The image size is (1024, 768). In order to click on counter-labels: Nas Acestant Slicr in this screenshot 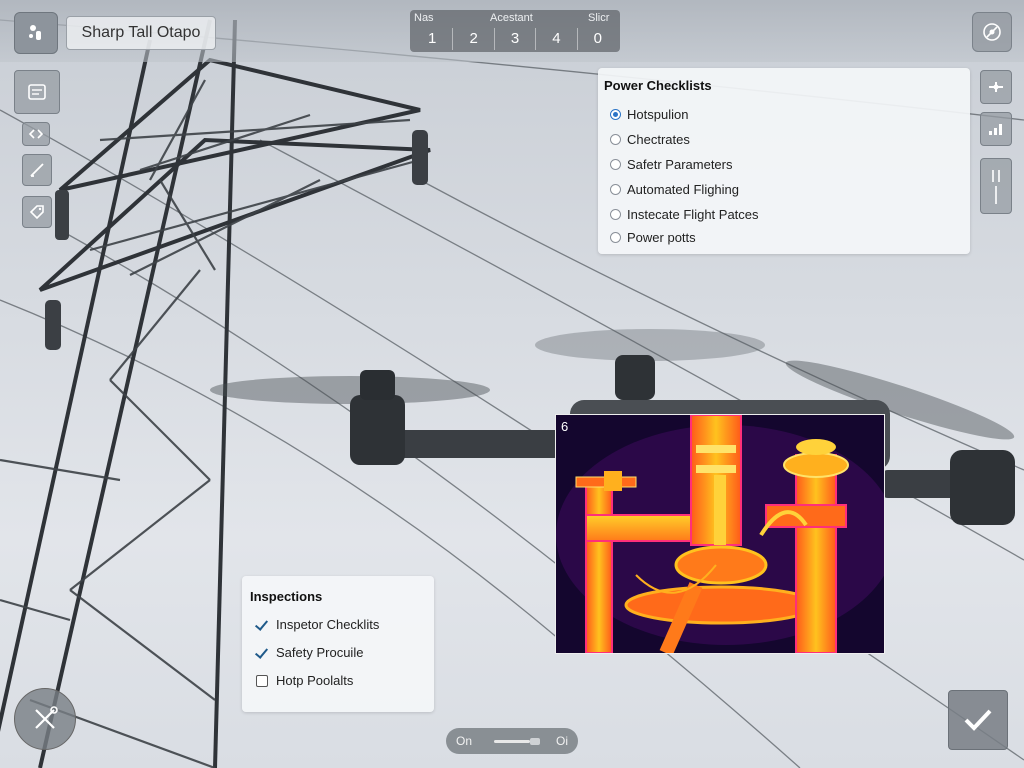, I will do `click(515, 19)`.